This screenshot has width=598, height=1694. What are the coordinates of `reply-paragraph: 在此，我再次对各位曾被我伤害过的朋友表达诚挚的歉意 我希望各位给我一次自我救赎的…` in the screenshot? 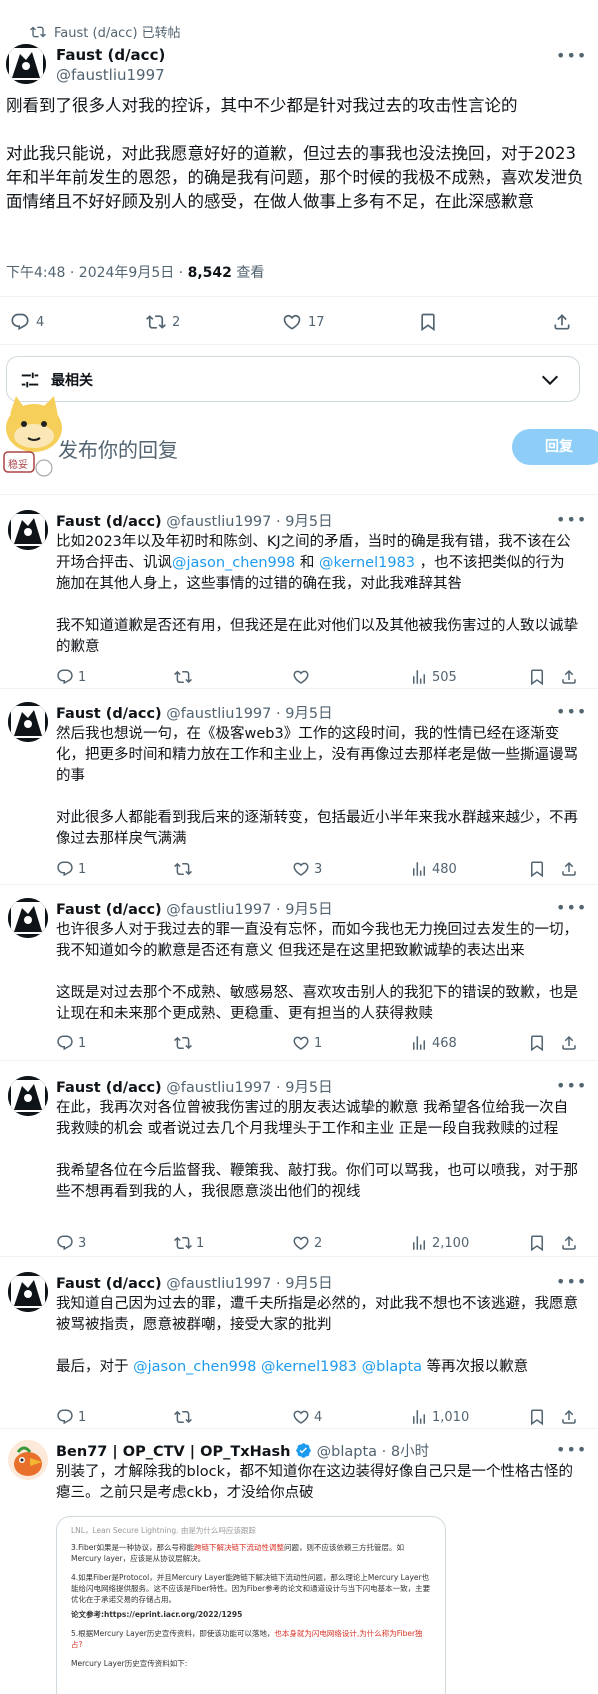 It's located at (312, 1118).